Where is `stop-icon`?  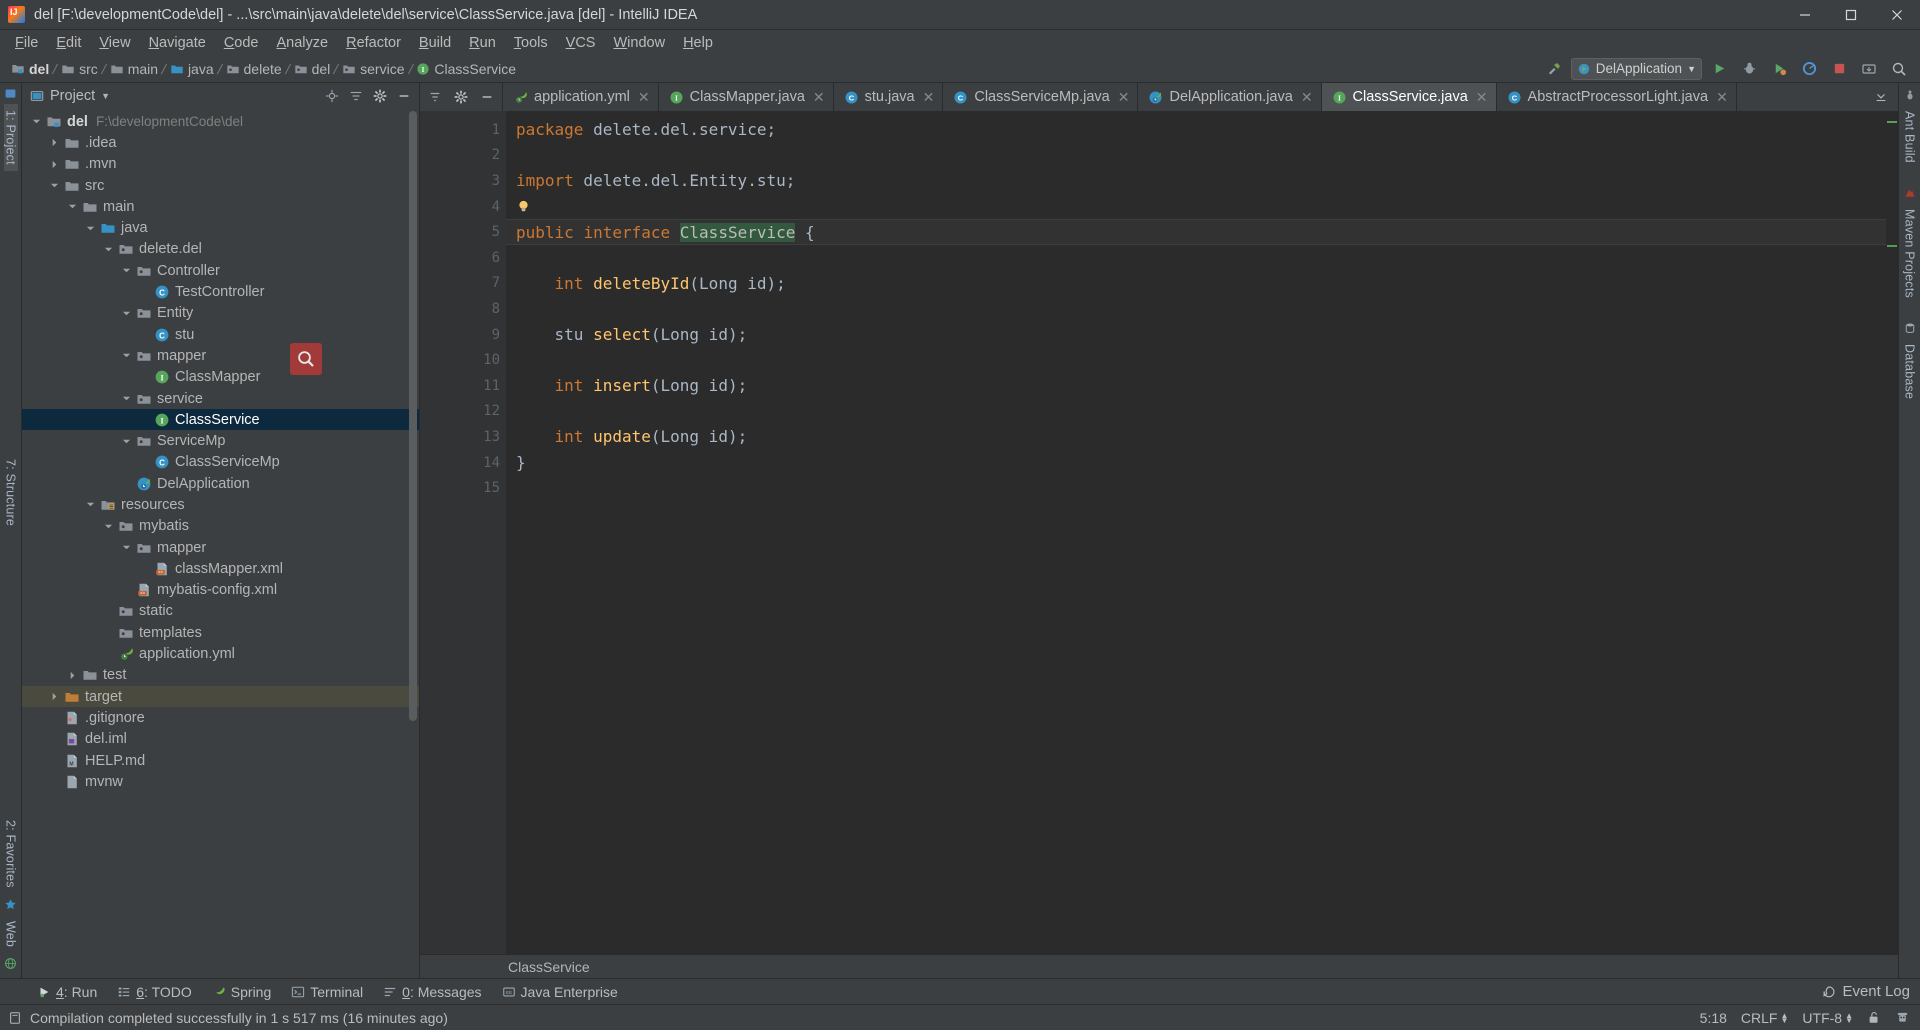 stop-icon is located at coordinates (1839, 69).